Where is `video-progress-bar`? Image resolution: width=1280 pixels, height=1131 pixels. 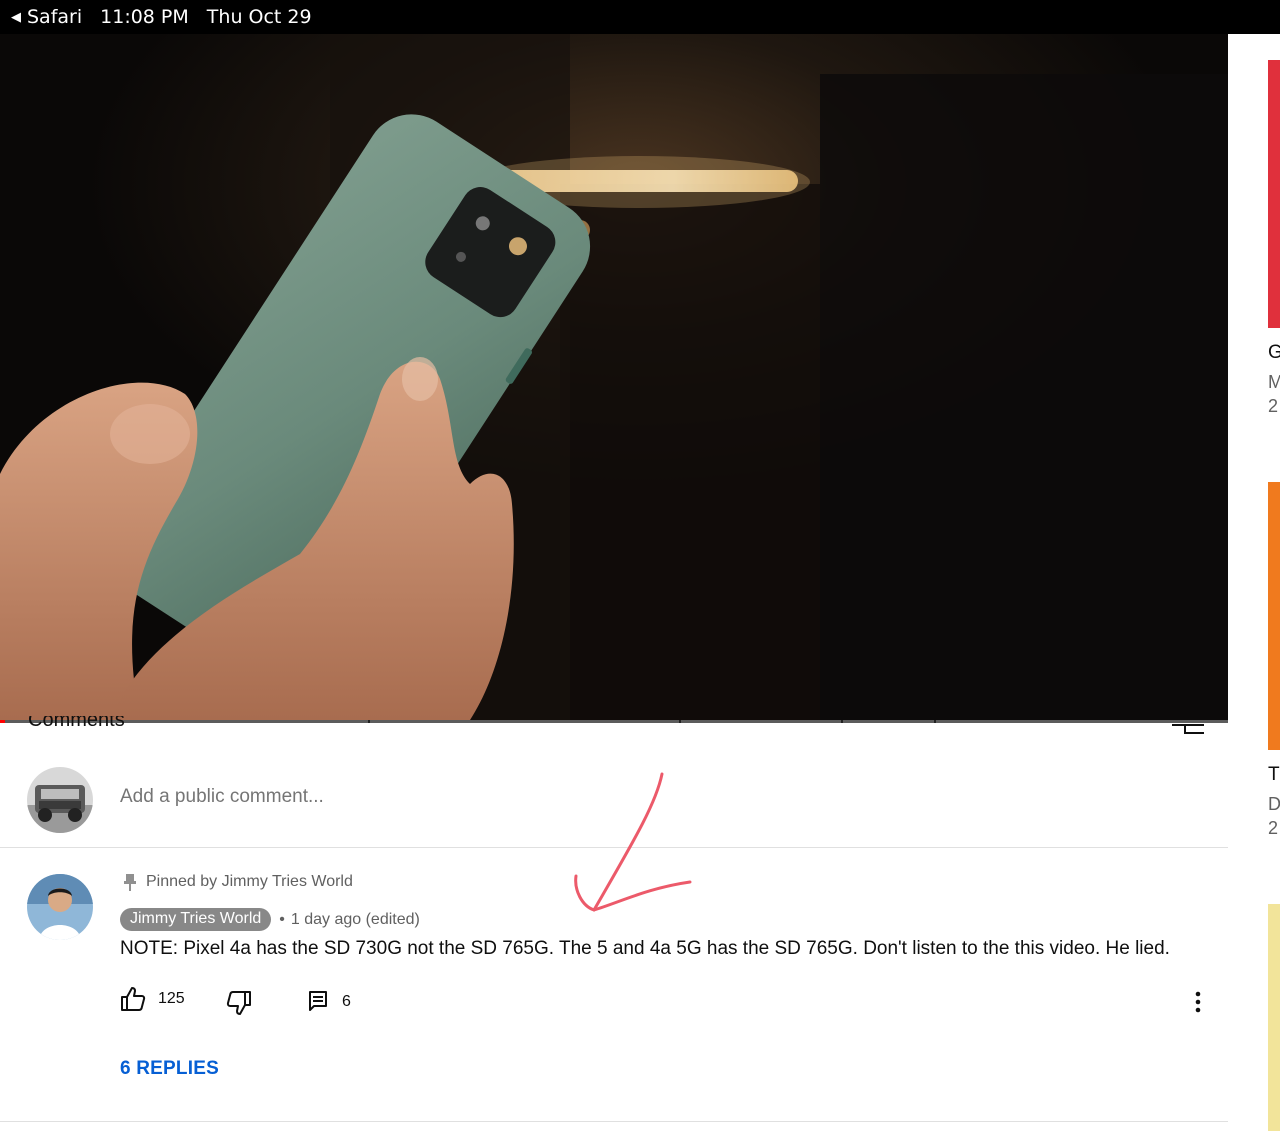 video-progress-bar is located at coordinates (614, 721).